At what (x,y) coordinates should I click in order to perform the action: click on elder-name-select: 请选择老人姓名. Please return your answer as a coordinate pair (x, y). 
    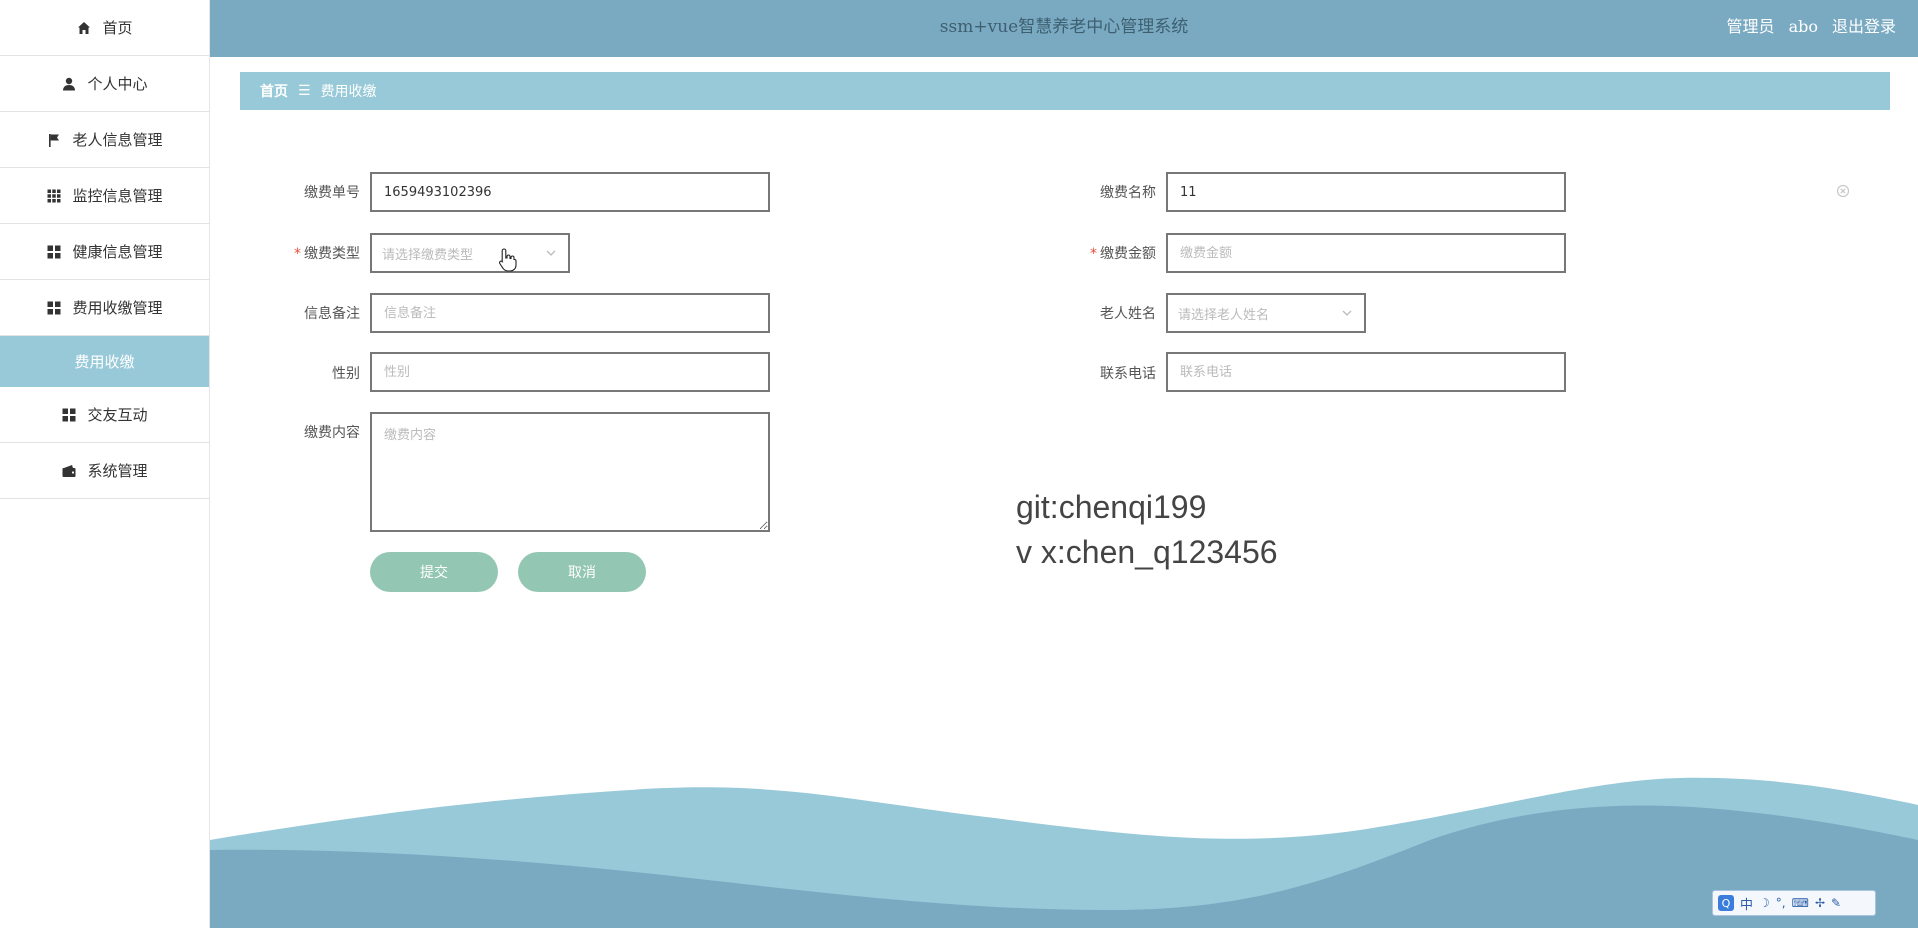
    Looking at the image, I should click on (1266, 313).